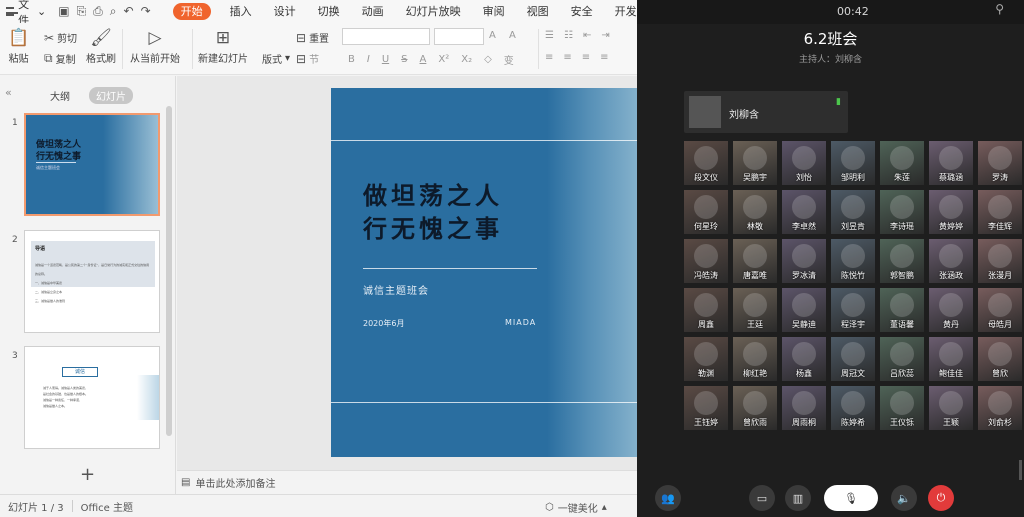 This screenshot has width=1024, height=517. What do you see at coordinates (902, 310) in the screenshot?
I see `participant-tile: 董语馨` at bounding box center [902, 310].